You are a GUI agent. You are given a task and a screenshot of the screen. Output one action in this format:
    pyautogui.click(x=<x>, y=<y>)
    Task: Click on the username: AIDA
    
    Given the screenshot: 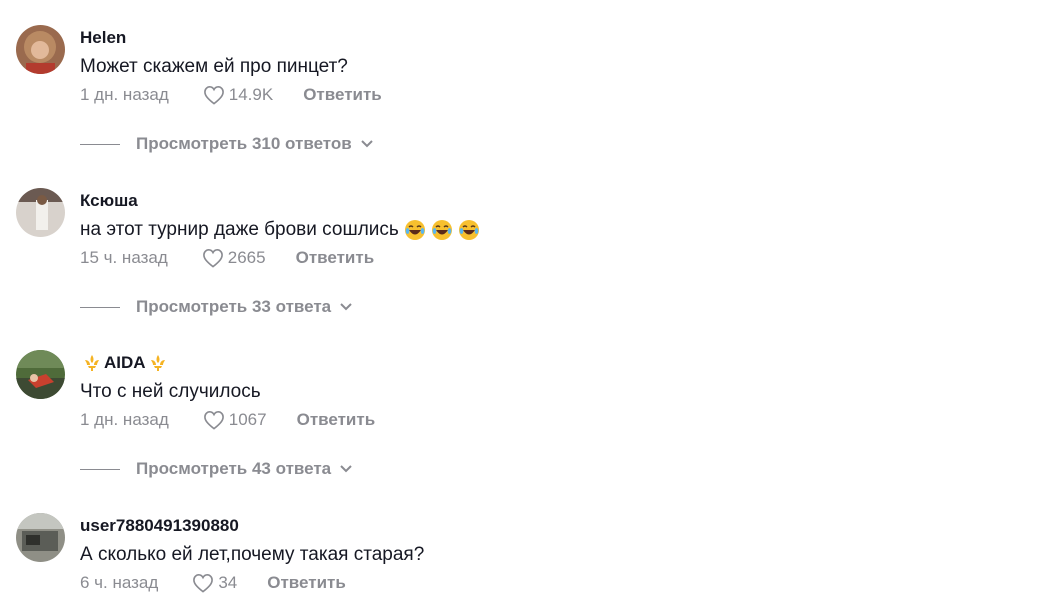 What is the action you would take?
    pyautogui.click(x=125, y=363)
    